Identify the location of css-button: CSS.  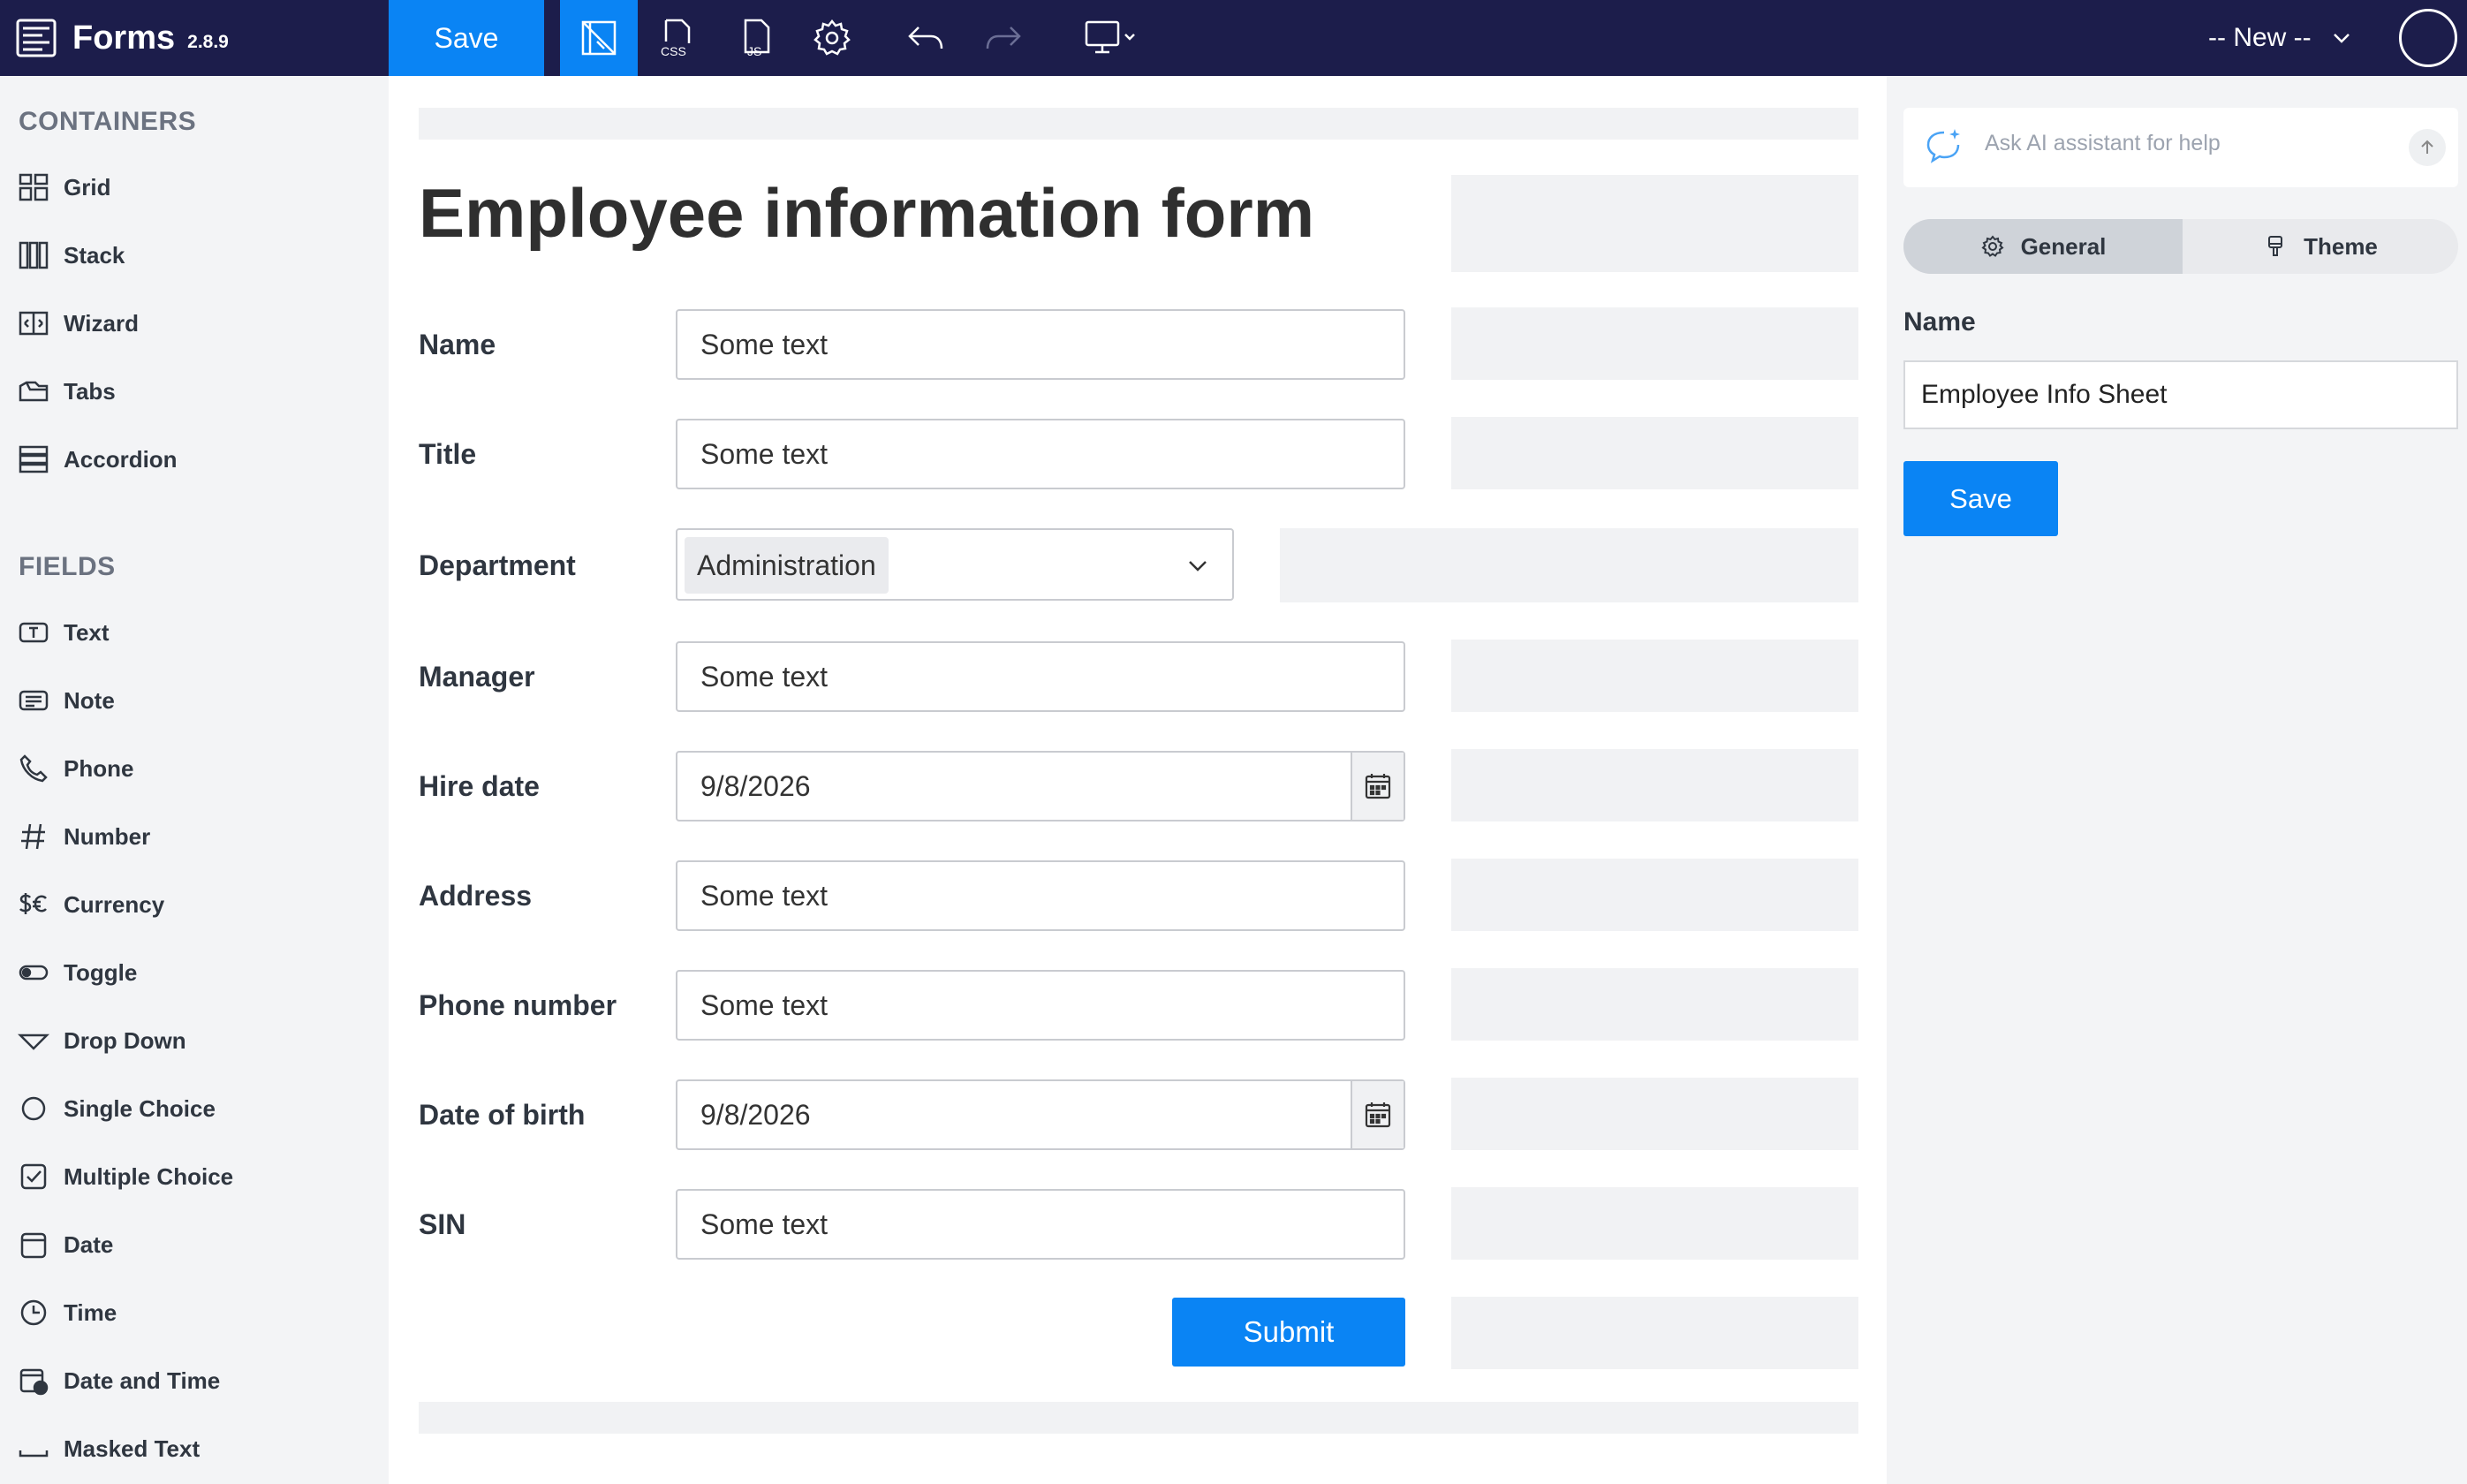
(676, 38).